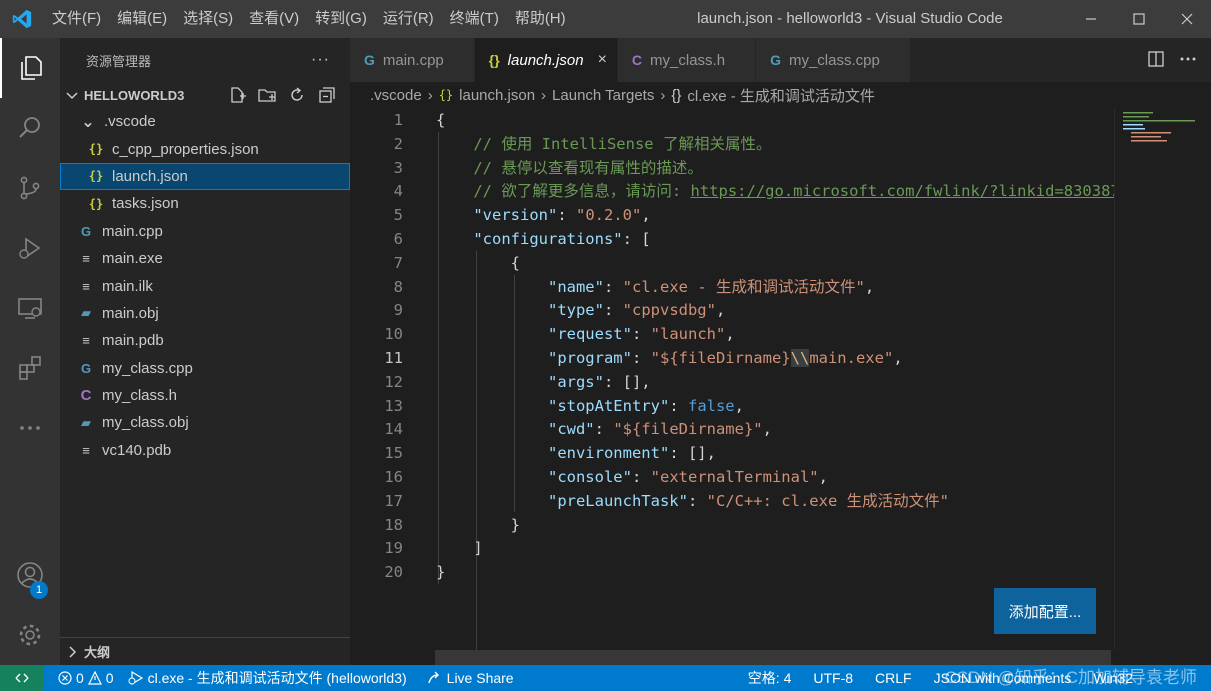  What do you see at coordinates (237, 95) in the screenshot?
I see `new-file-icon` at bounding box center [237, 95].